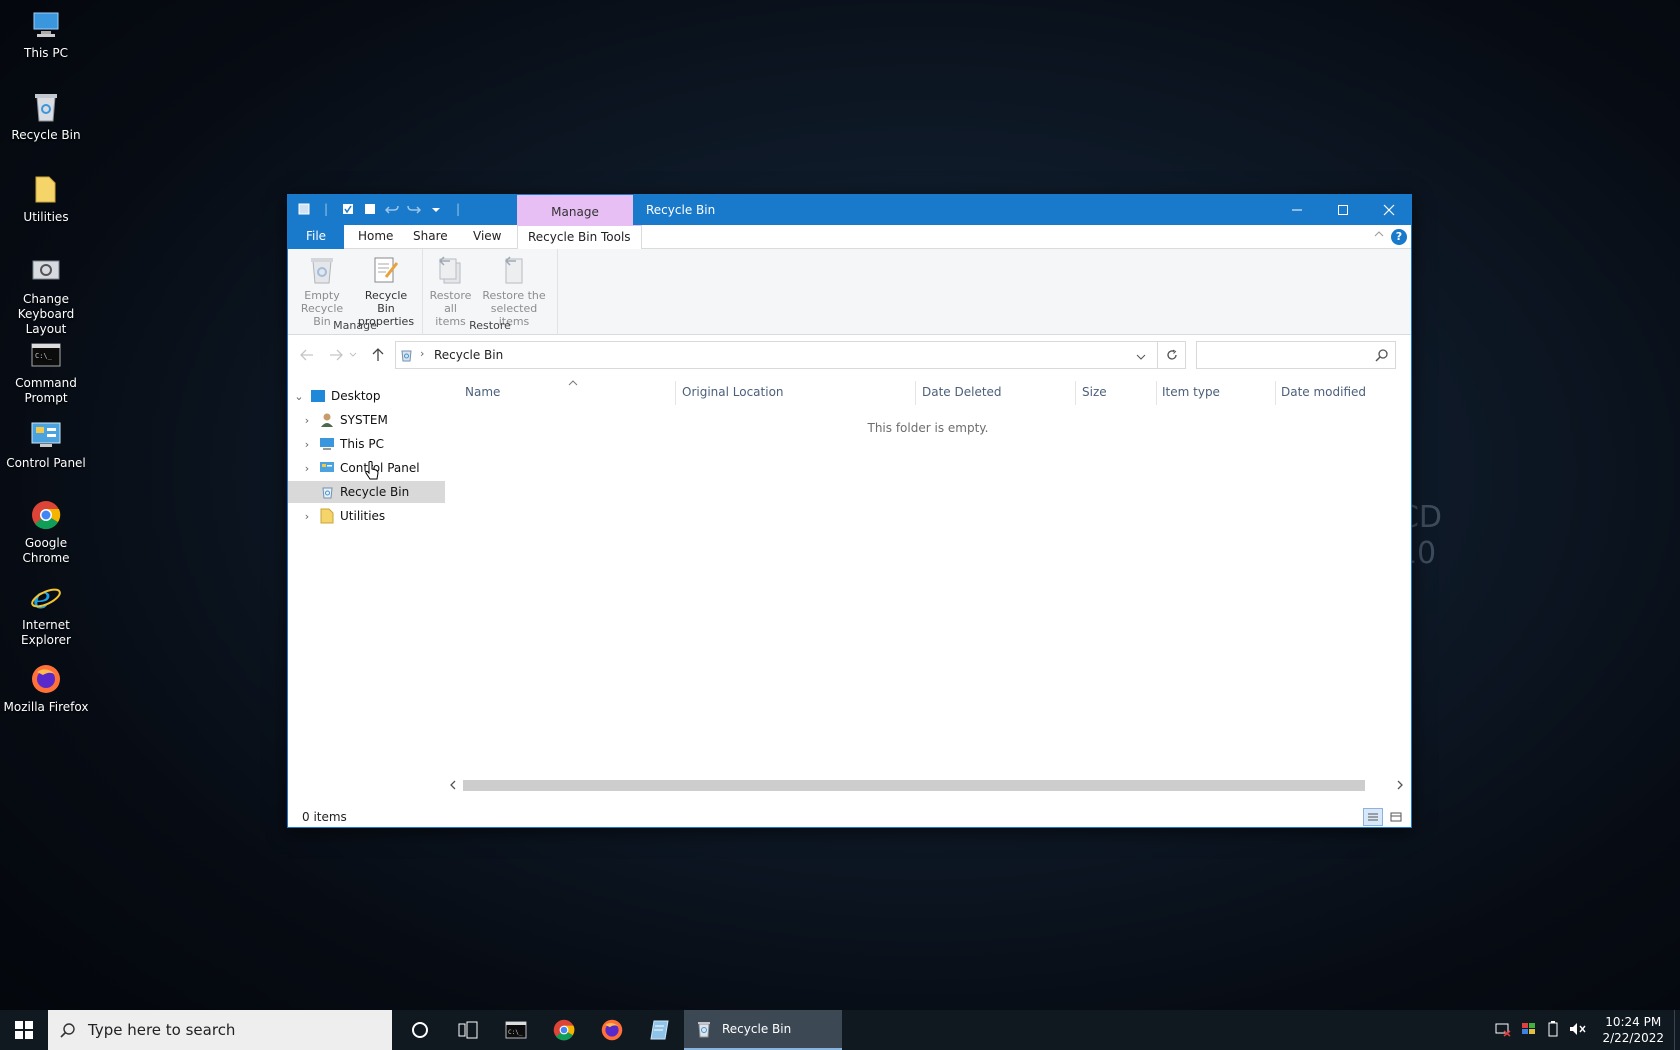 Image resolution: width=1680 pixels, height=1050 pixels. What do you see at coordinates (378, 355) in the screenshot?
I see `up-button` at bounding box center [378, 355].